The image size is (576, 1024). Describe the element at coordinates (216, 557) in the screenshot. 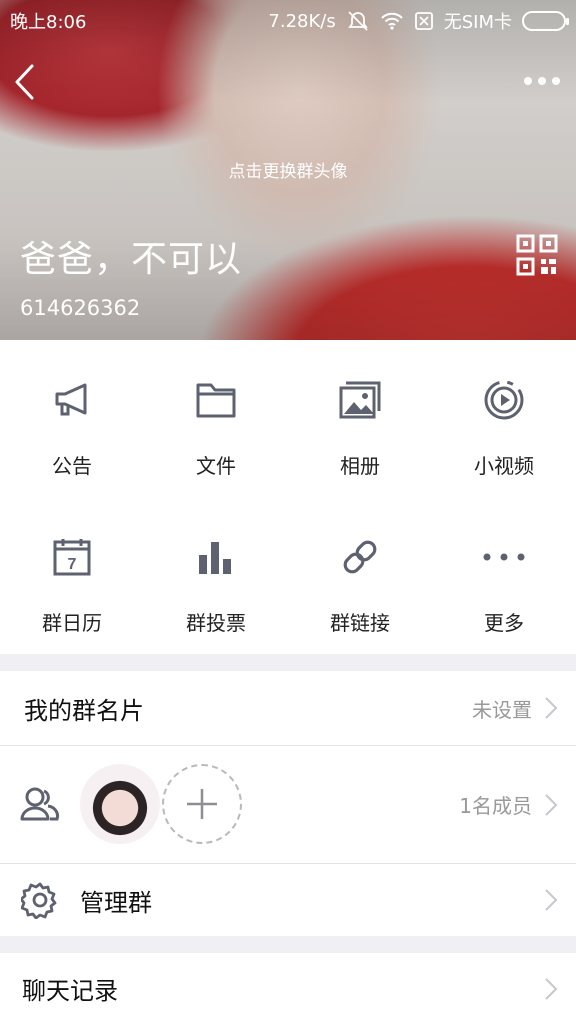

I see `bar-chart-icon` at that location.